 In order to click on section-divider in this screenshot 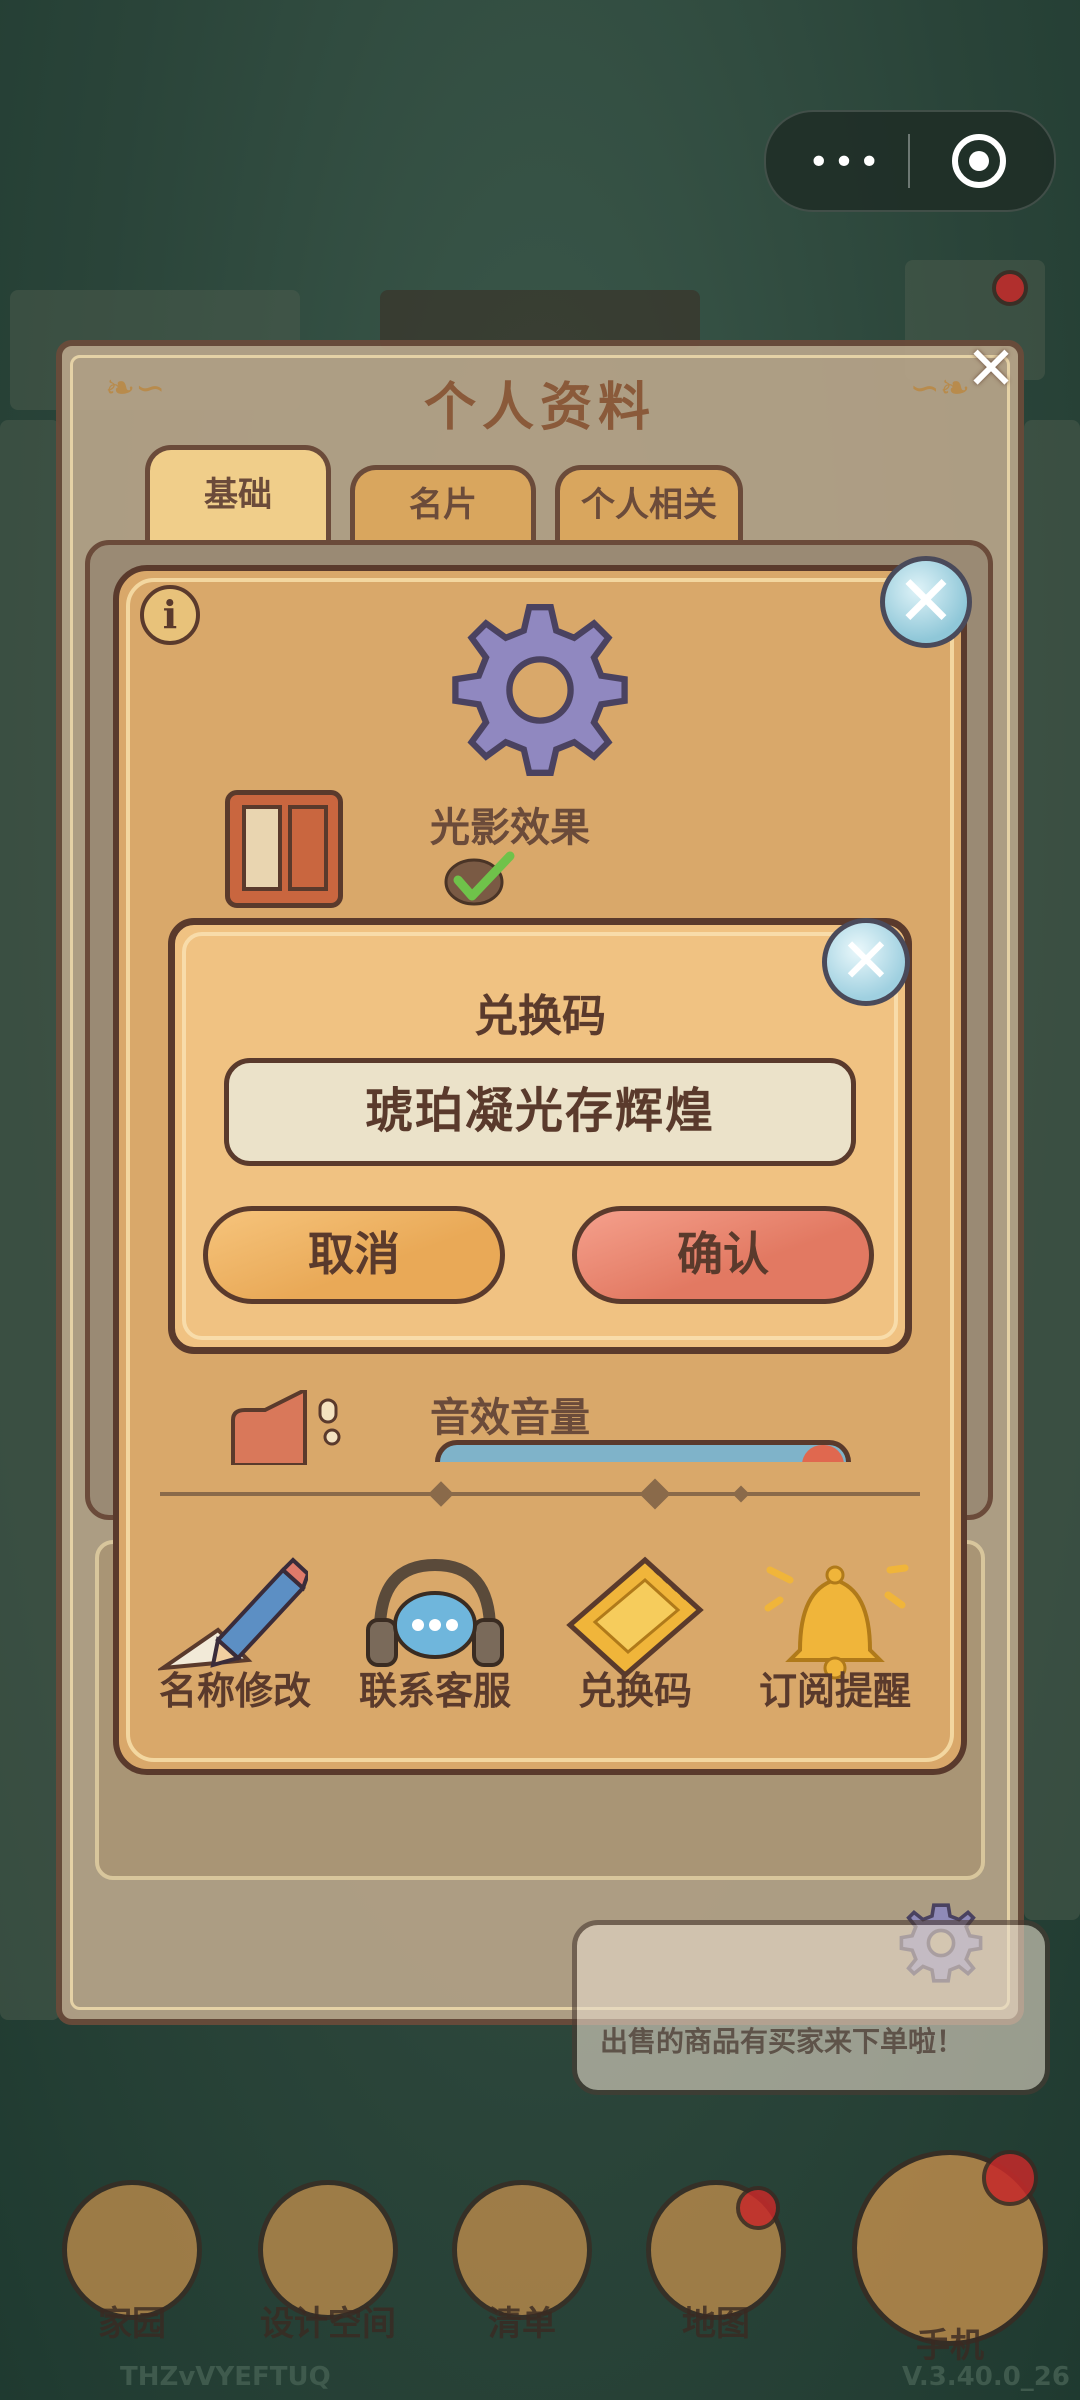, I will do `click(540, 1494)`.